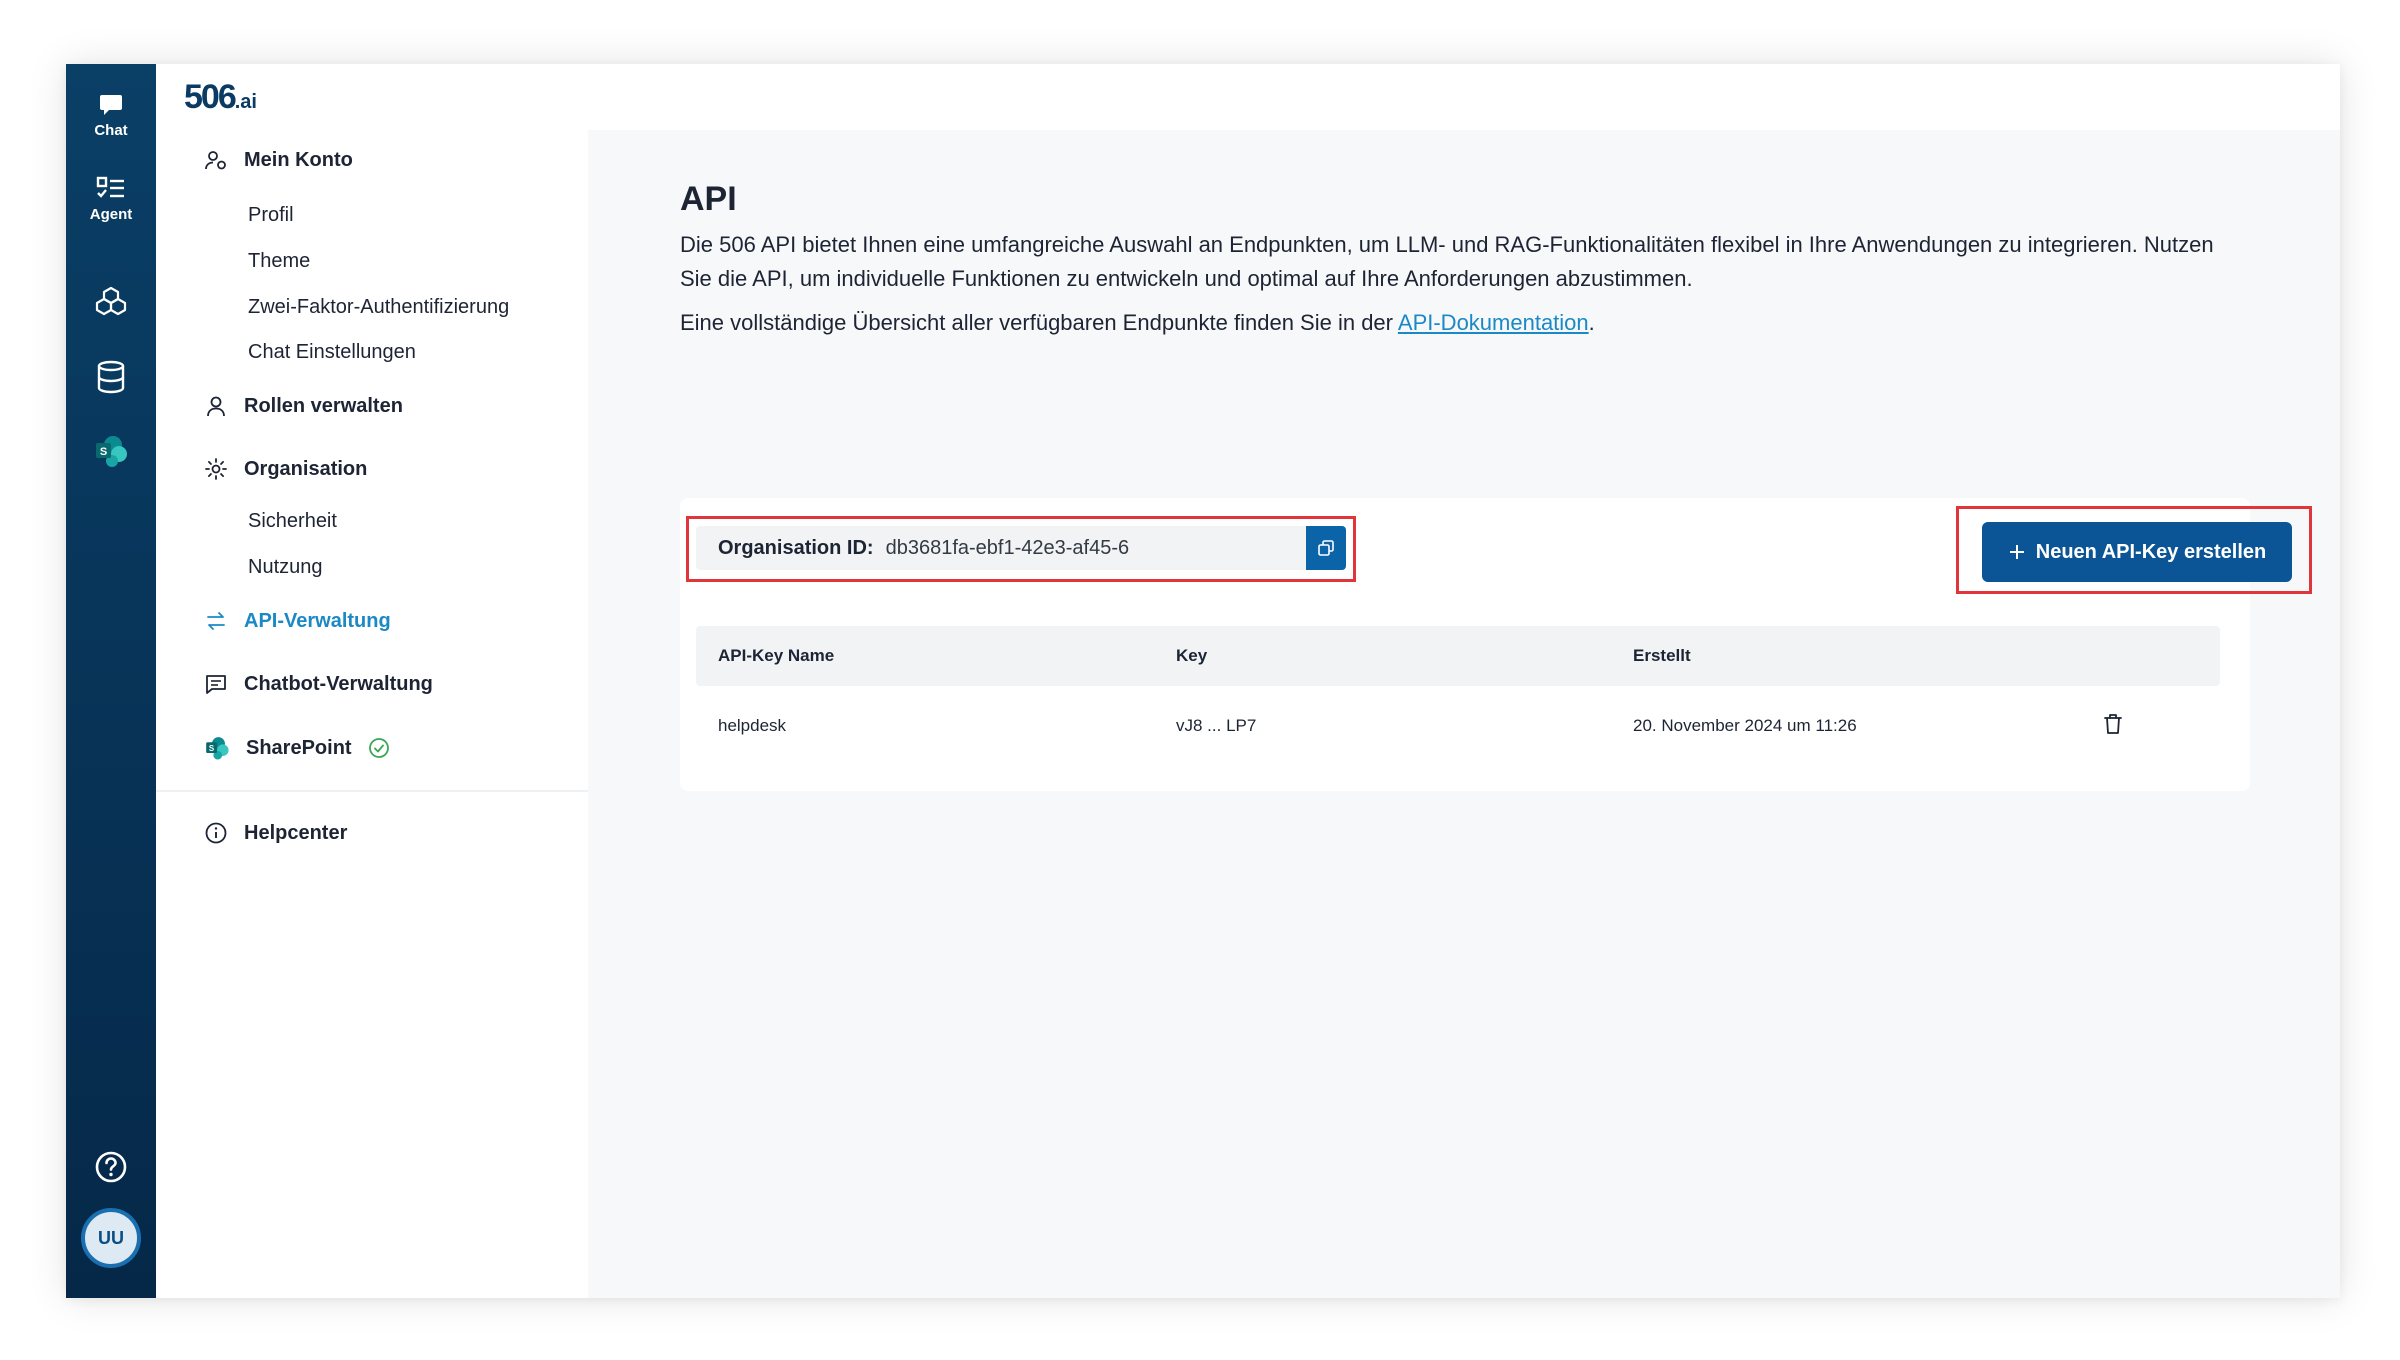  I want to click on copy-org-id-button, so click(1326, 548).